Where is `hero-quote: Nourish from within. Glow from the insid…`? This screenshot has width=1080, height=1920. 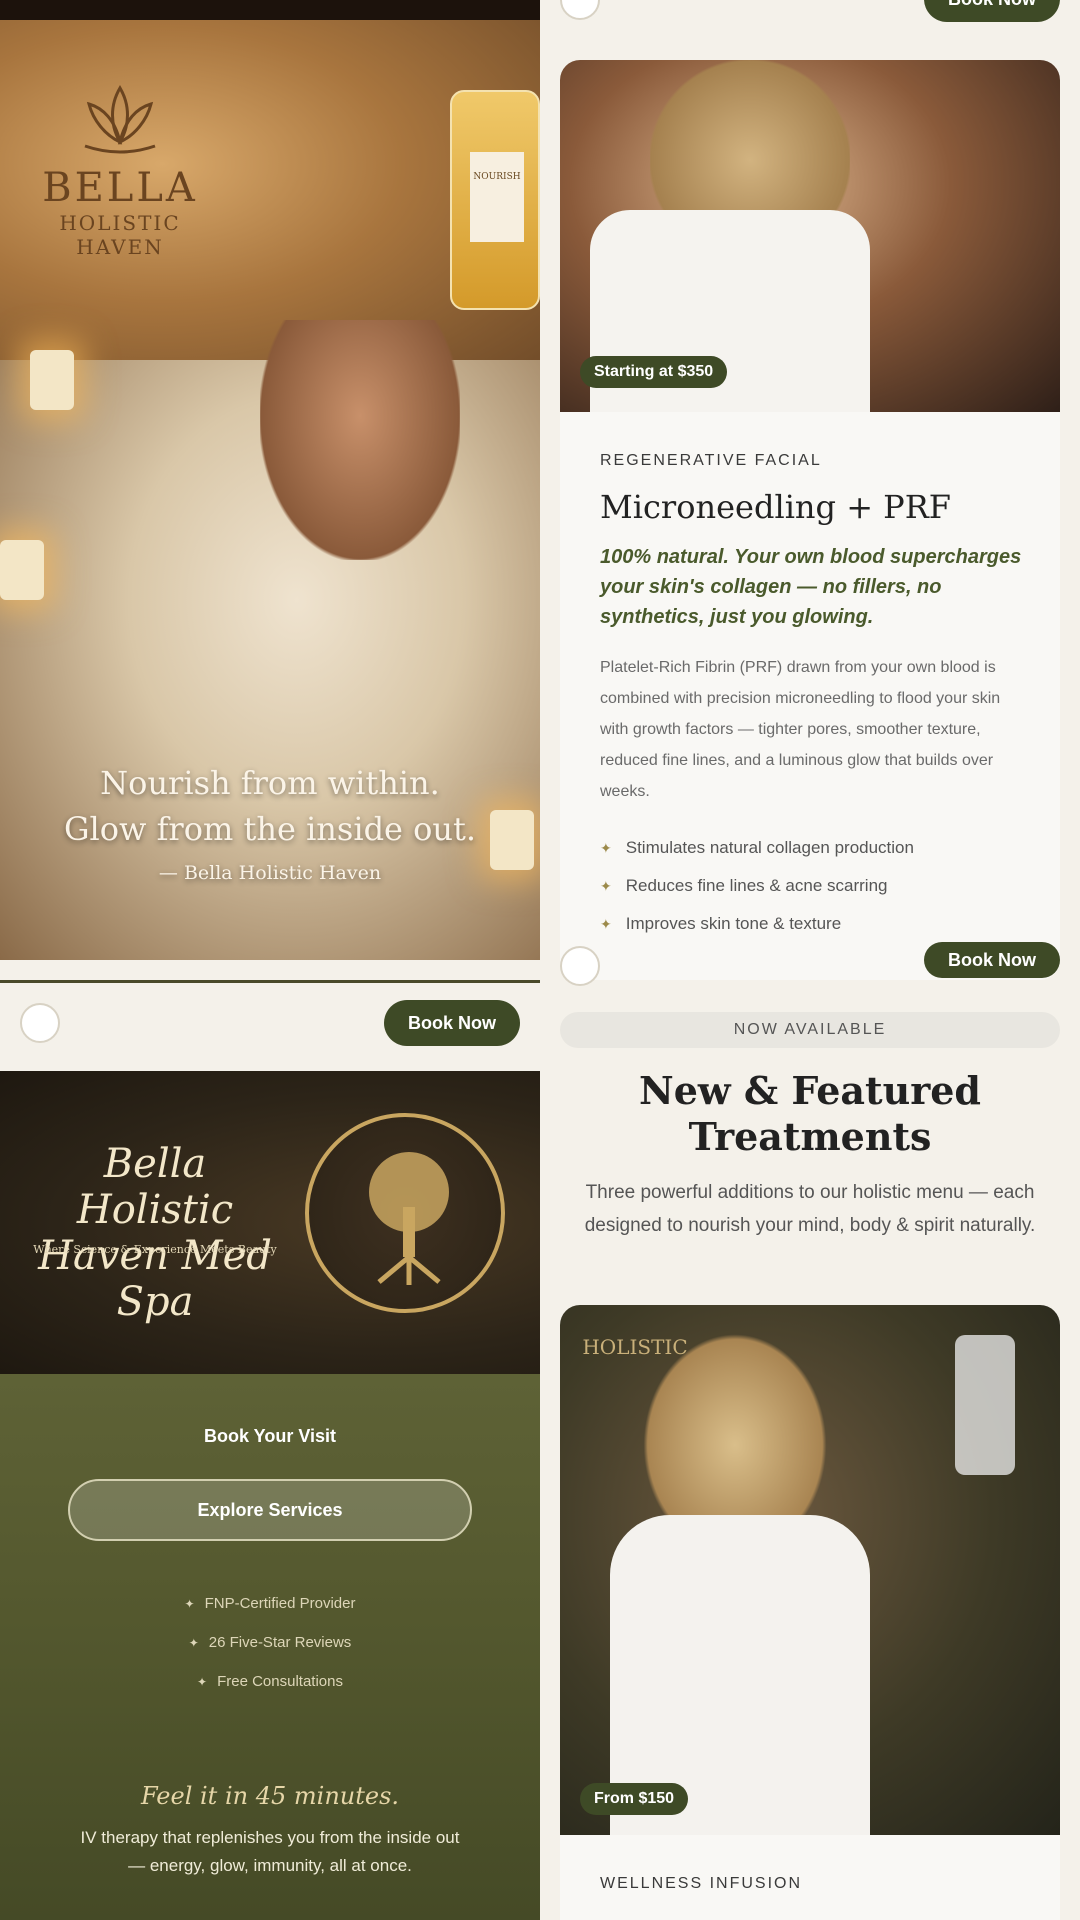
hero-quote: Nourish from within. Glow from the insid… is located at coordinates (270, 822).